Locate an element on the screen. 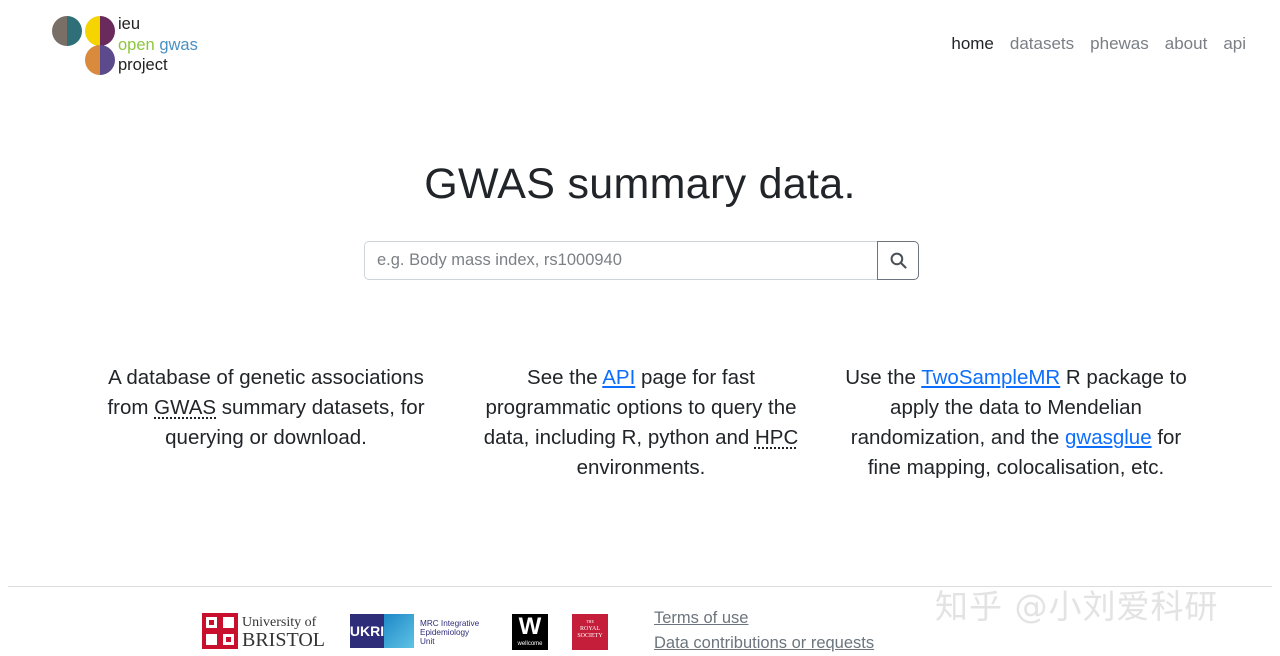 This screenshot has height=656, width=1280. mrc-ieu-text: MRC Integrative Epidemiology Unit is located at coordinates (449, 632).